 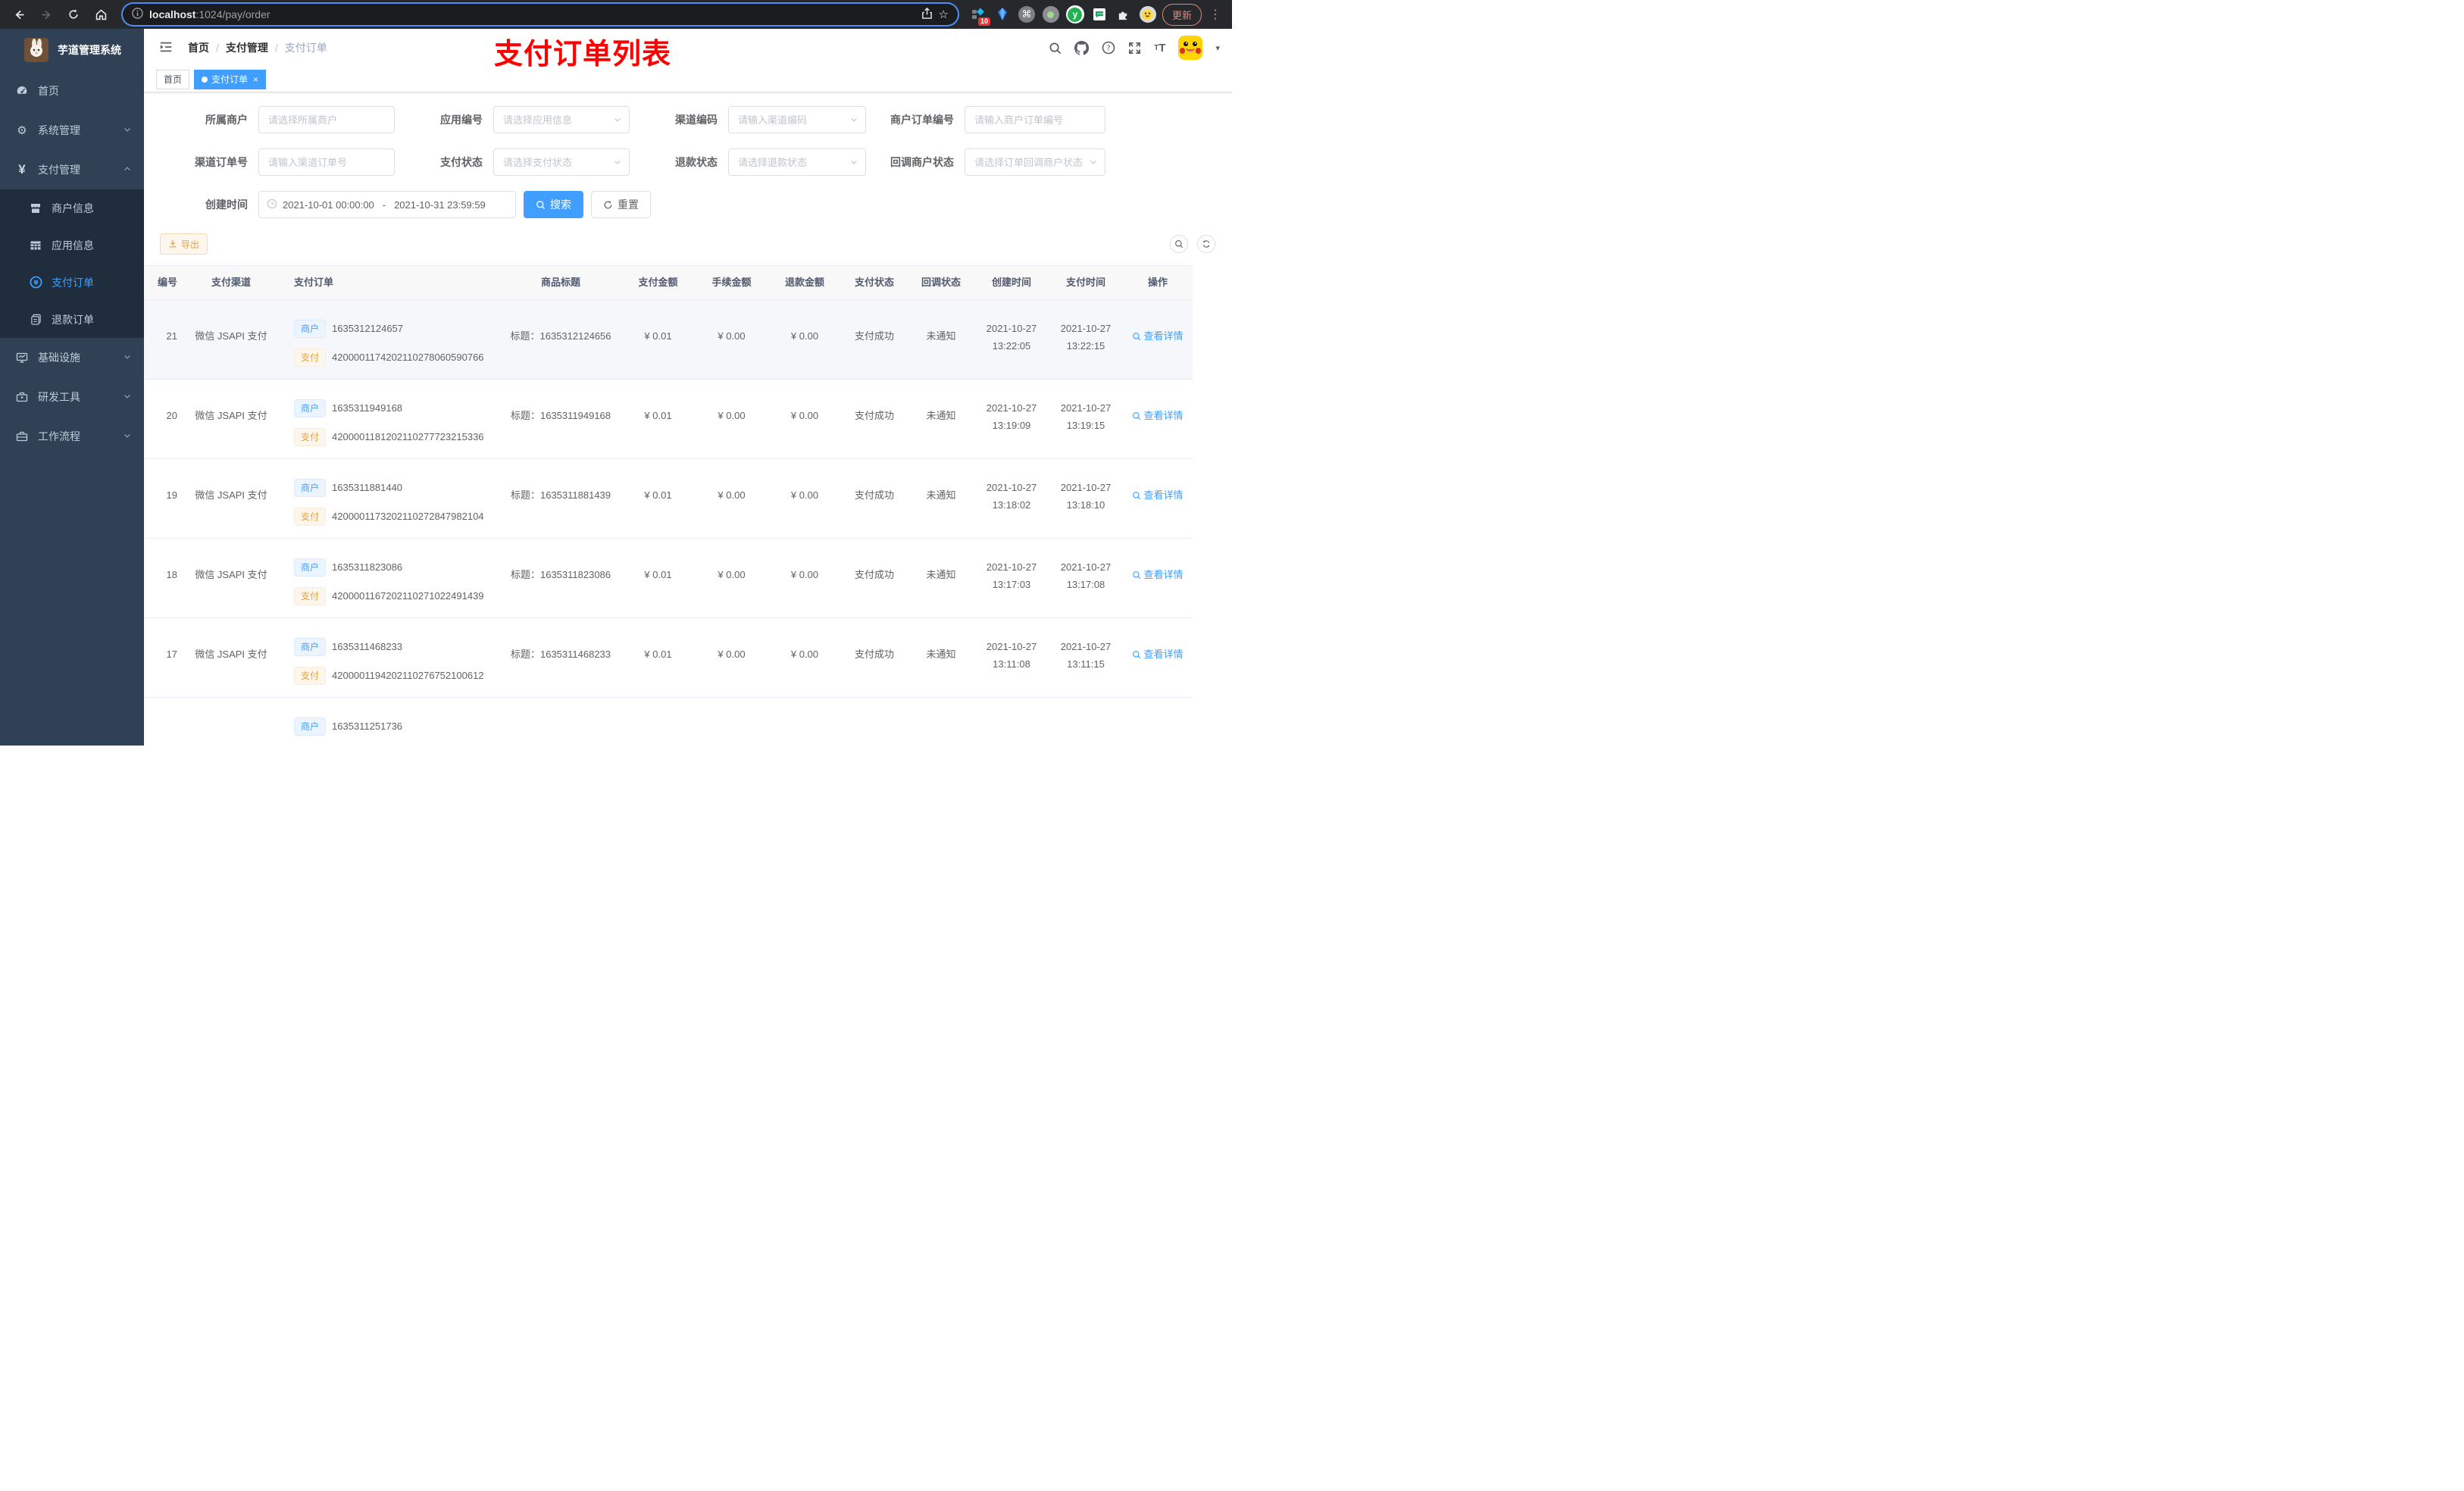 What do you see at coordinates (247, 47) in the screenshot?
I see `breadcrumb-pay: 支付管理` at bounding box center [247, 47].